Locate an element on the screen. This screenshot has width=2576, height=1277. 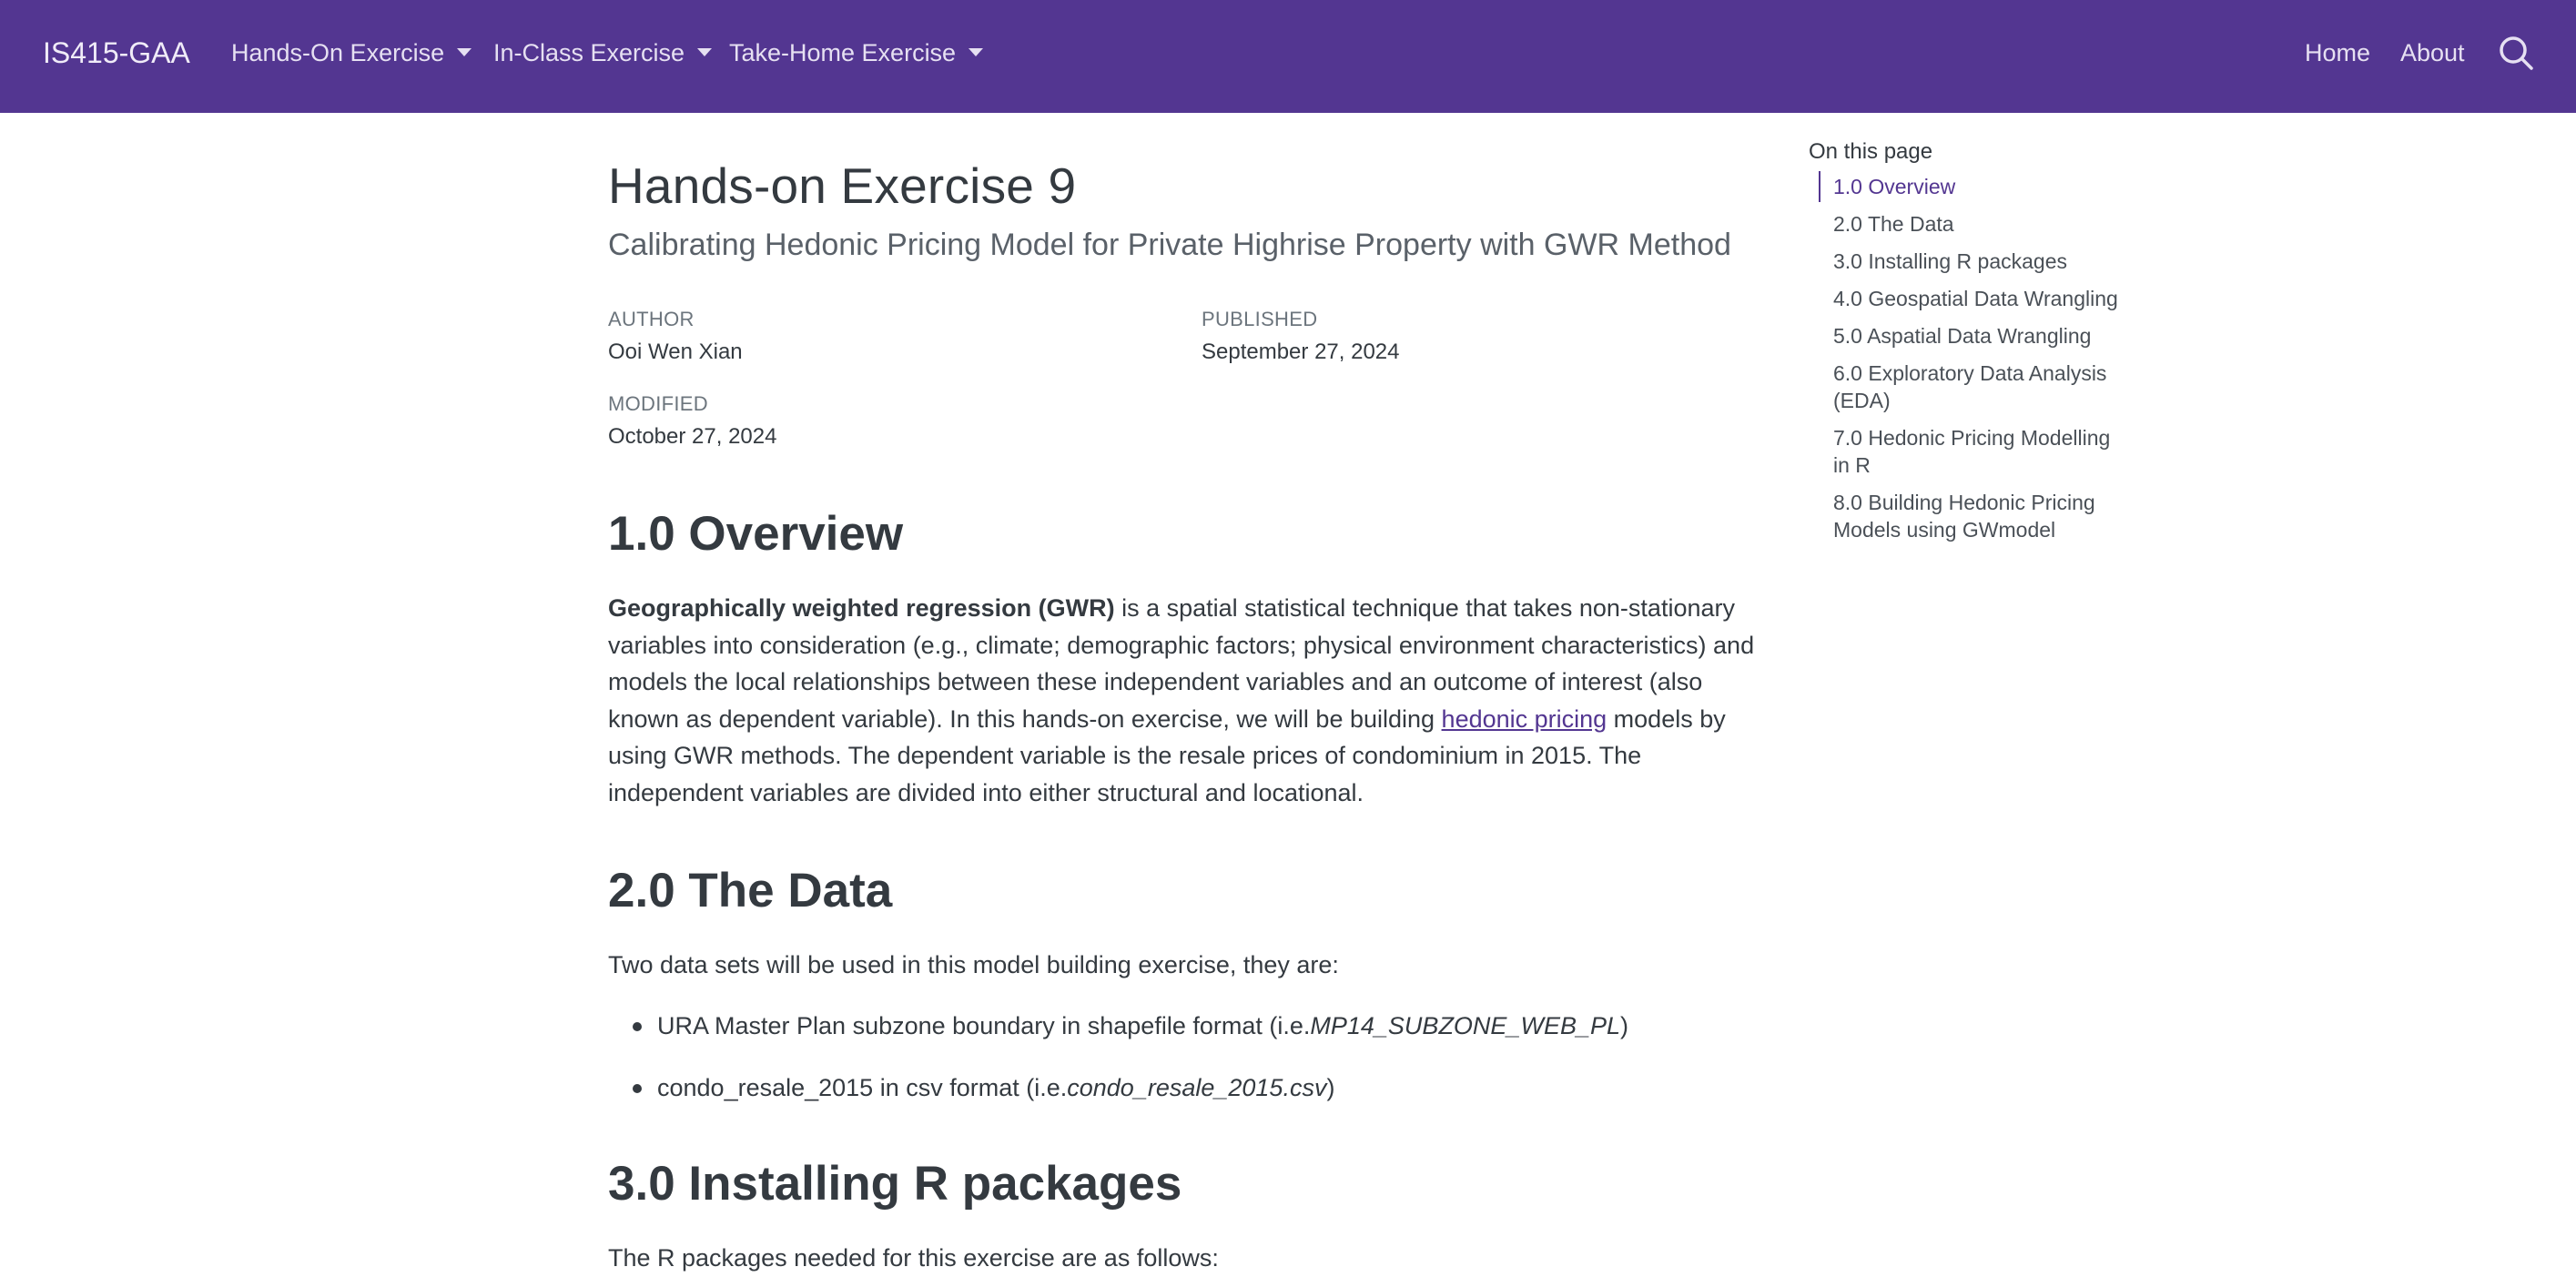
section-heading-overview: 1.0 Overview is located at coordinates (756, 534).